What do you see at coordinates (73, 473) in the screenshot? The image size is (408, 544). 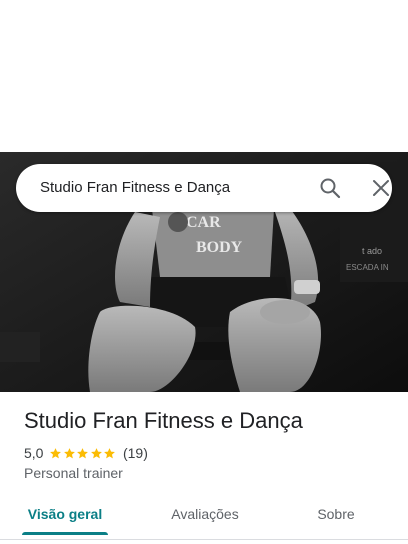 I see `place-category: Personal trainer` at bounding box center [73, 473].